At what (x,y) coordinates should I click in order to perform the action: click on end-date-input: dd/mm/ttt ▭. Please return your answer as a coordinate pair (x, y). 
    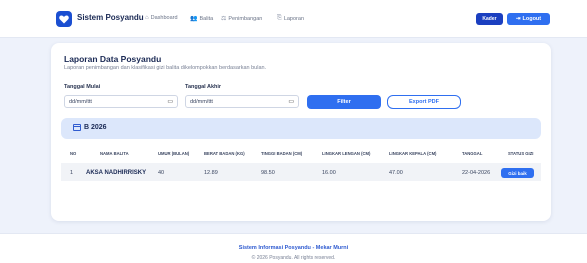
    Looking at the image, I should click on (242, 101).